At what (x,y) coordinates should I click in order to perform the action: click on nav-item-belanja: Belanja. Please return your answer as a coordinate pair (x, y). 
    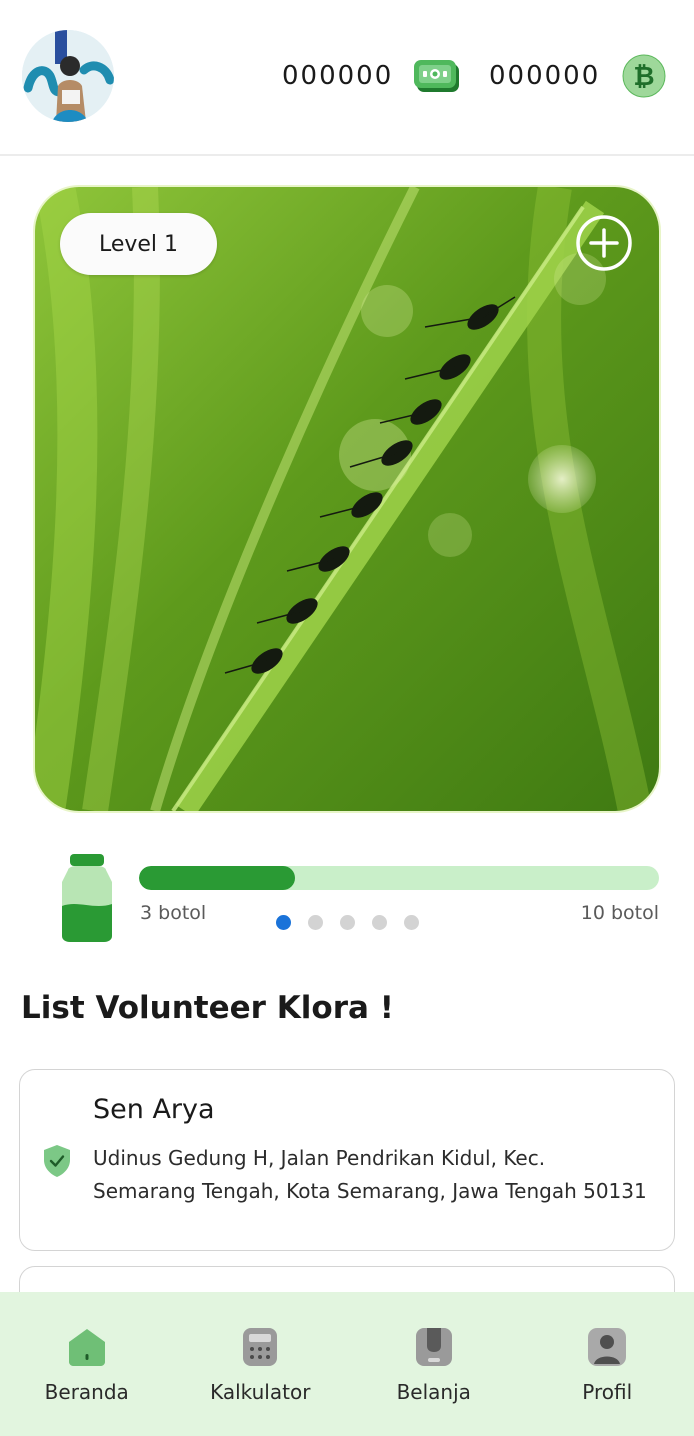
    Looking at the image, I should click on (434, 1364).